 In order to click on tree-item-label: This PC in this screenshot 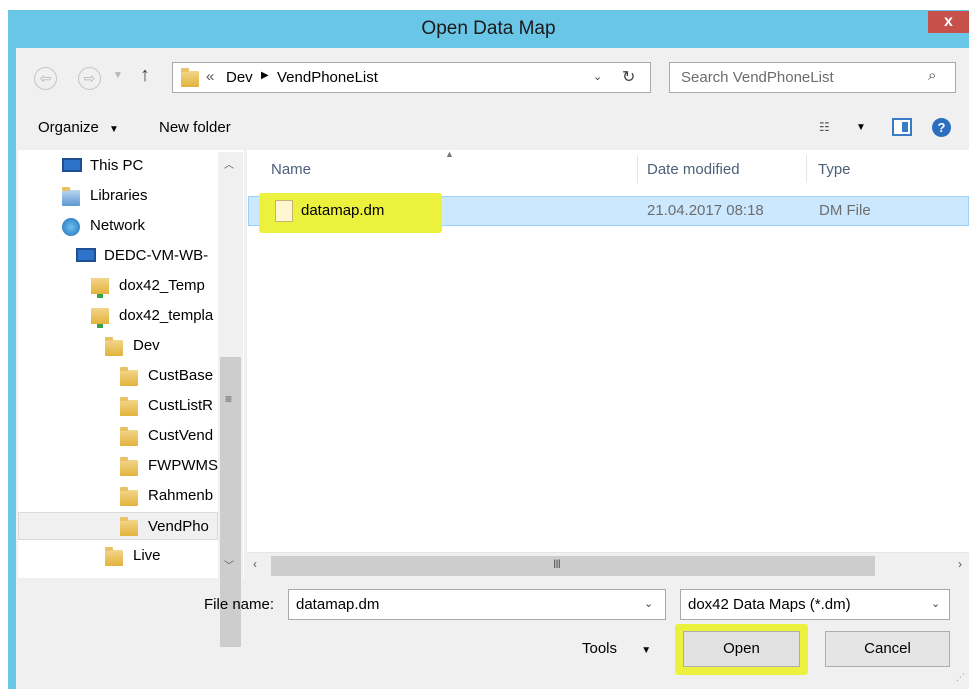, I will do `click(117, 165)`.